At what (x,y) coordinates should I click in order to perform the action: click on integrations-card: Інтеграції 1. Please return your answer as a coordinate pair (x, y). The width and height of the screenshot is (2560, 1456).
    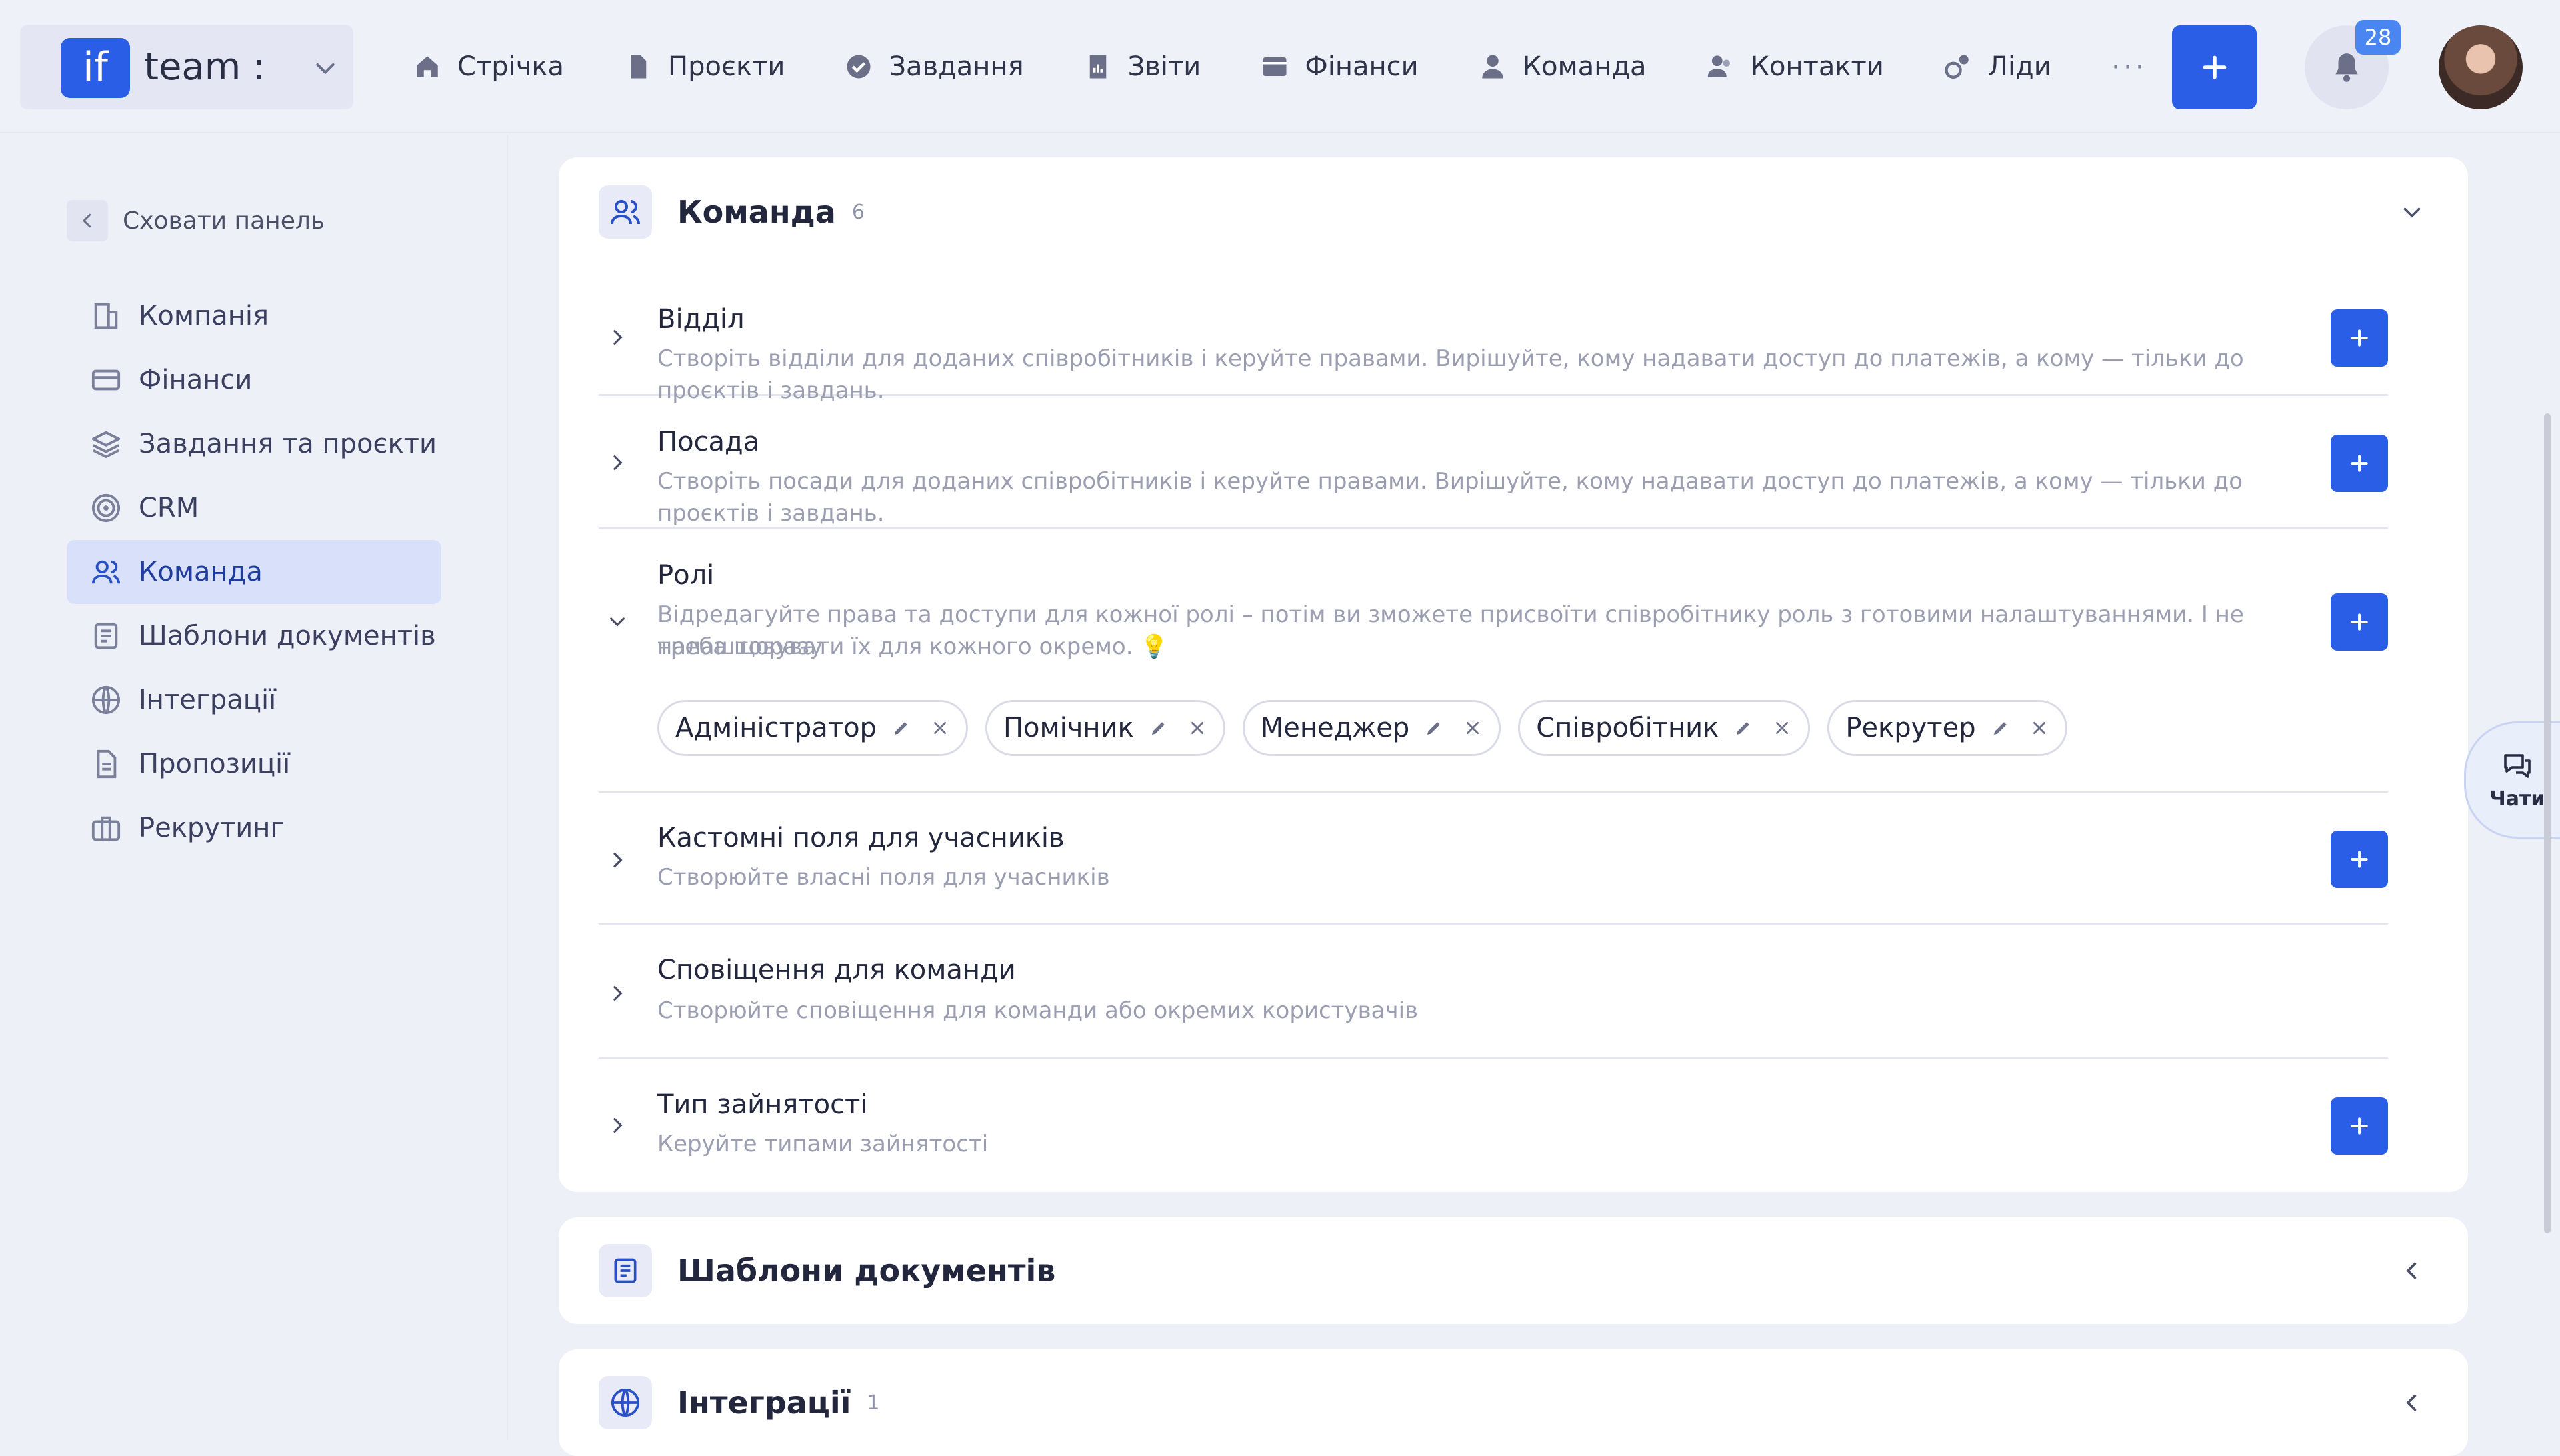
    Looking at the image, I should click on (1513, 1402).